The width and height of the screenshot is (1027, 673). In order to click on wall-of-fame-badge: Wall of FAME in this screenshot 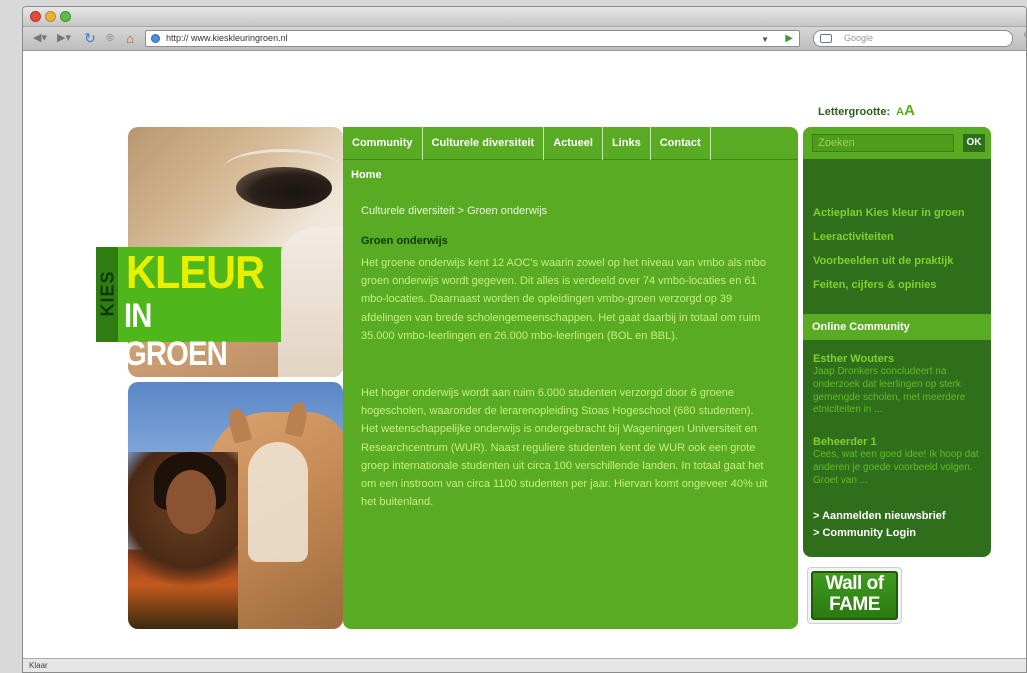, I will do `click(854, 595)`.